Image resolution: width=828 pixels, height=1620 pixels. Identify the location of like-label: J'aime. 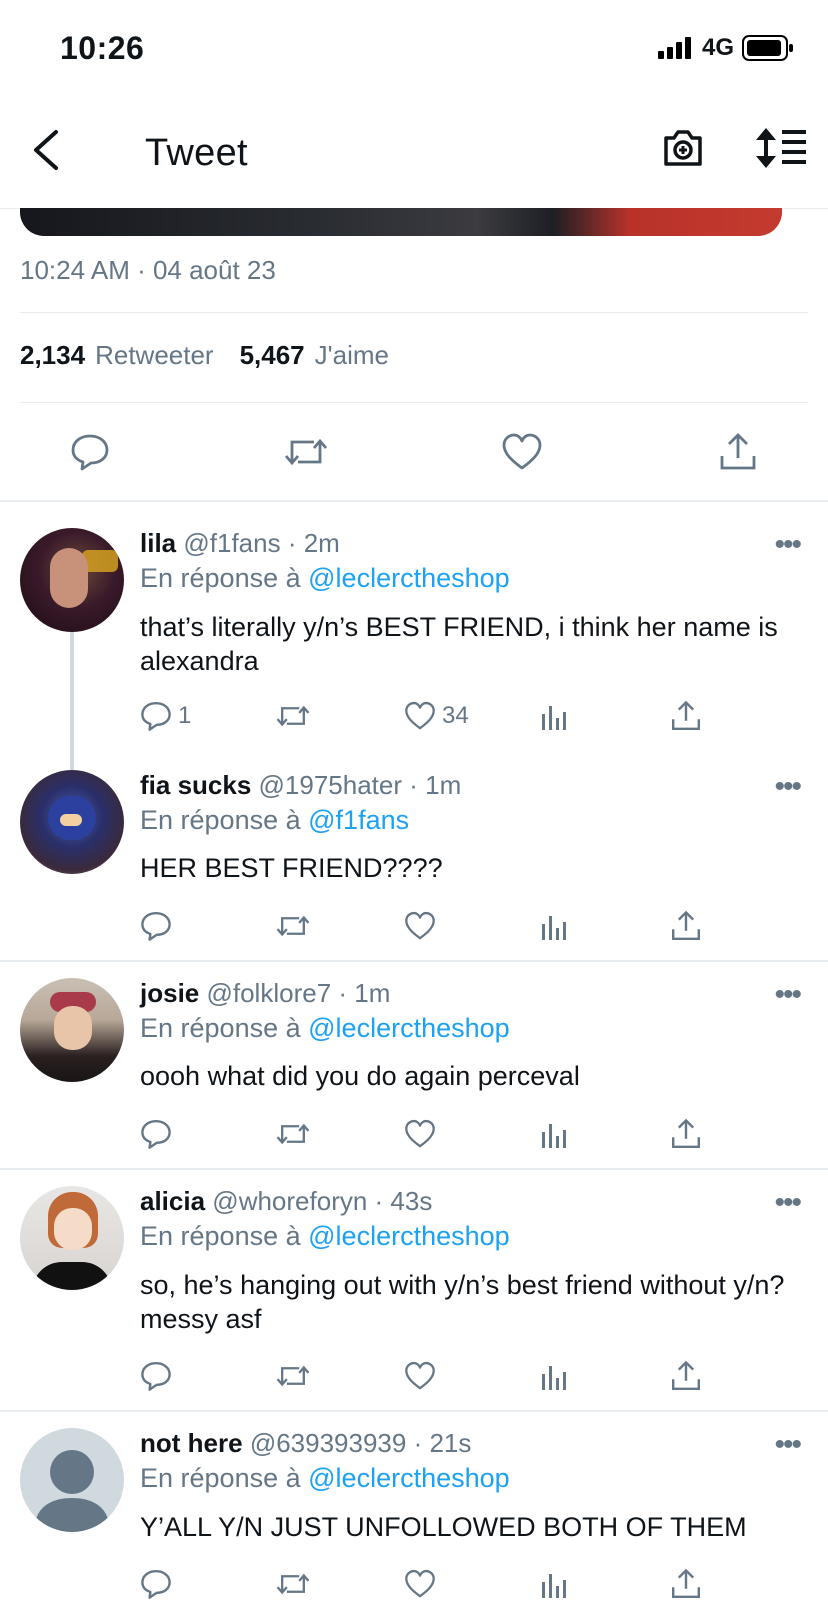
(352, 355).